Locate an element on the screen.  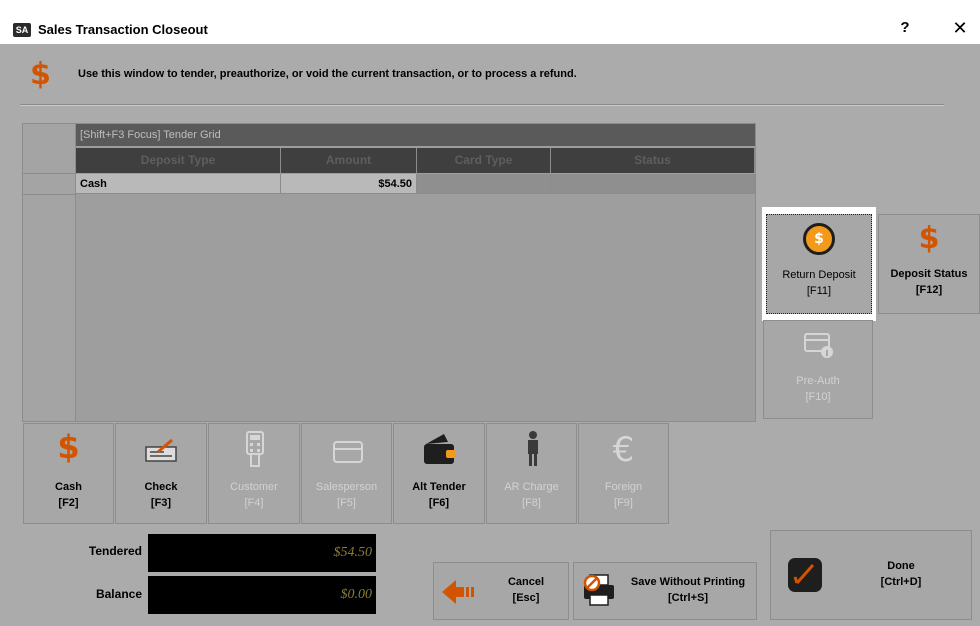
app-logo-icon: SA is located at coordinates (22, 30).